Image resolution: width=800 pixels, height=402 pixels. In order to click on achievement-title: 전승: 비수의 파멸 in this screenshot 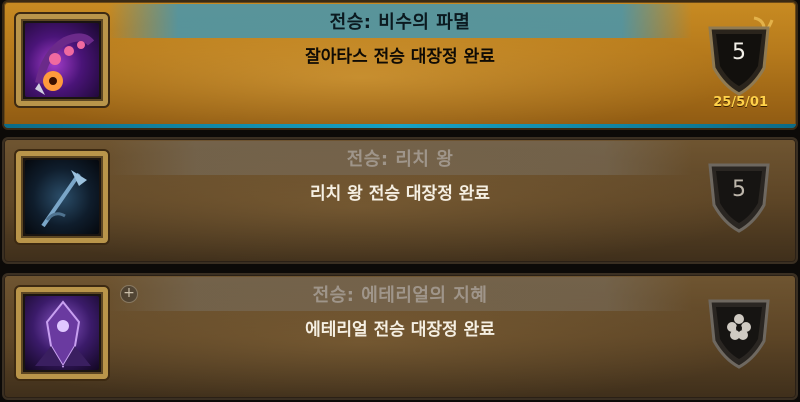, I will do `click(400, 21)`.